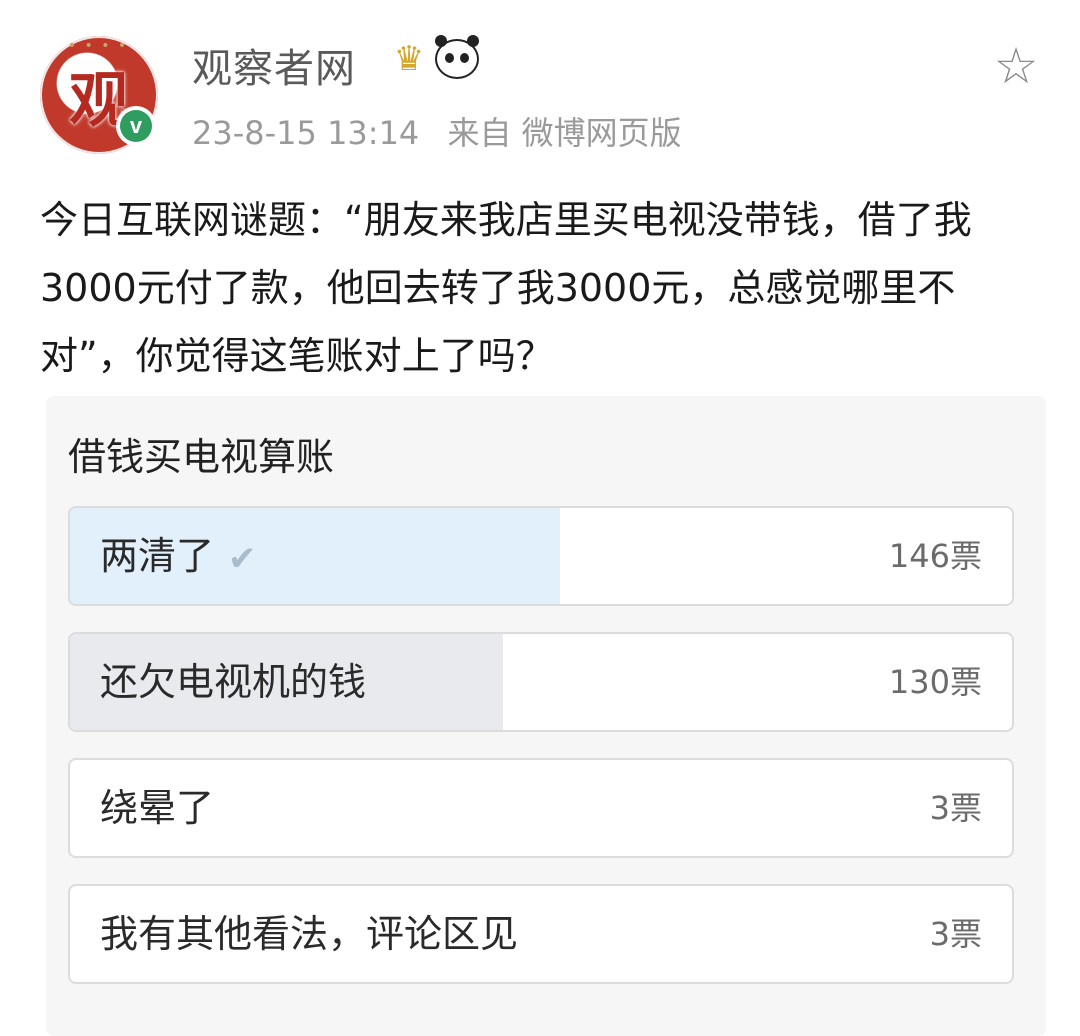 This screenshot has width=1080, height=1036. Describe the element at coordinates (136, 126) in the screenshot. I see `verified-badge-icon: v` at that location.